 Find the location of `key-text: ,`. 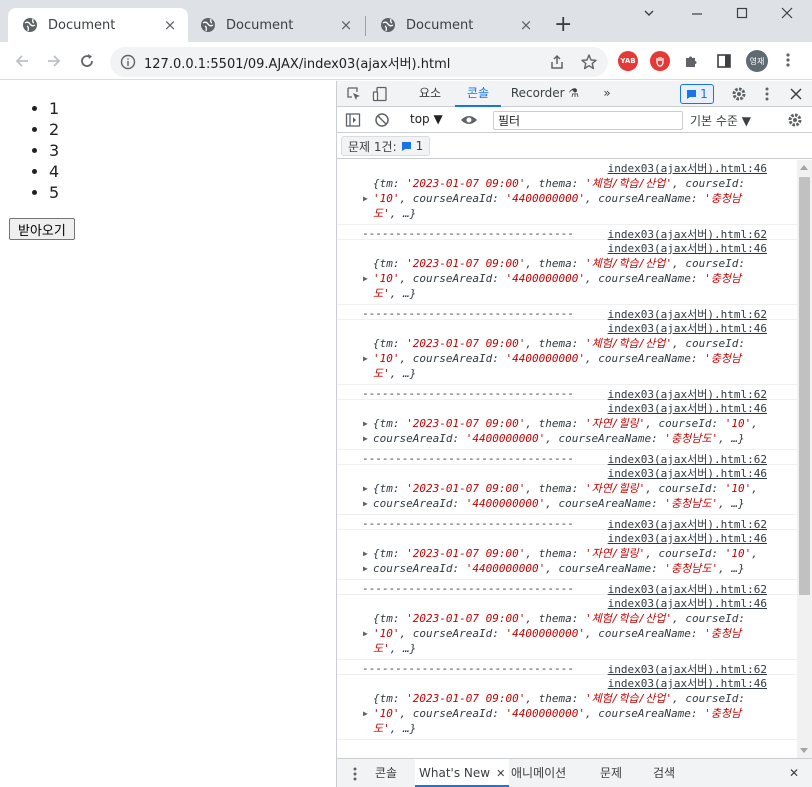

key-text: , is located at coordinates (754, 488).